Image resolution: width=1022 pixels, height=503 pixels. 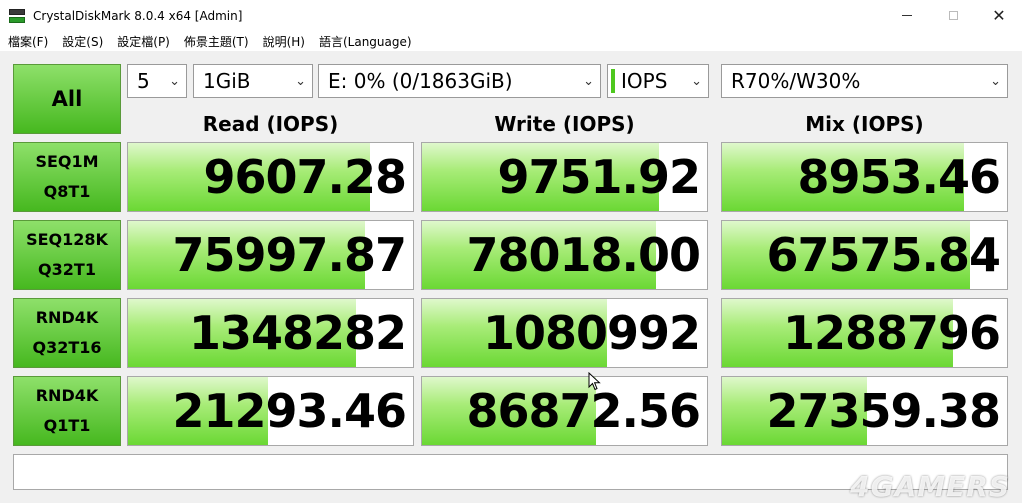 I want to click on test-params: Q1T1, so click(x=67, y=425).